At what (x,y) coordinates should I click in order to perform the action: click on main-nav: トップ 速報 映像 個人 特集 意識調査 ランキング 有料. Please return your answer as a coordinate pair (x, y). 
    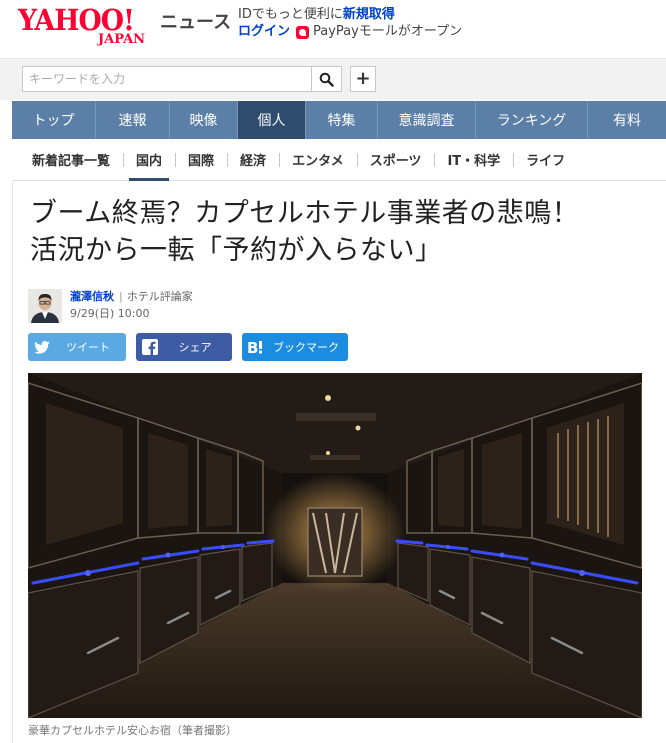
    Looking at the image, I should click on (339, 120).